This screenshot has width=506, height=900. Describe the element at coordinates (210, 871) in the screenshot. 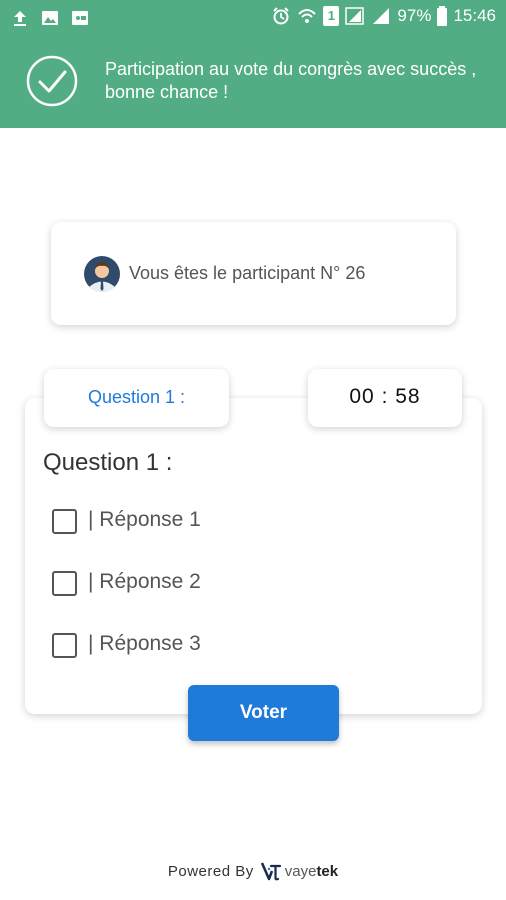

I see `powered-by-label: Powered By` at that location.